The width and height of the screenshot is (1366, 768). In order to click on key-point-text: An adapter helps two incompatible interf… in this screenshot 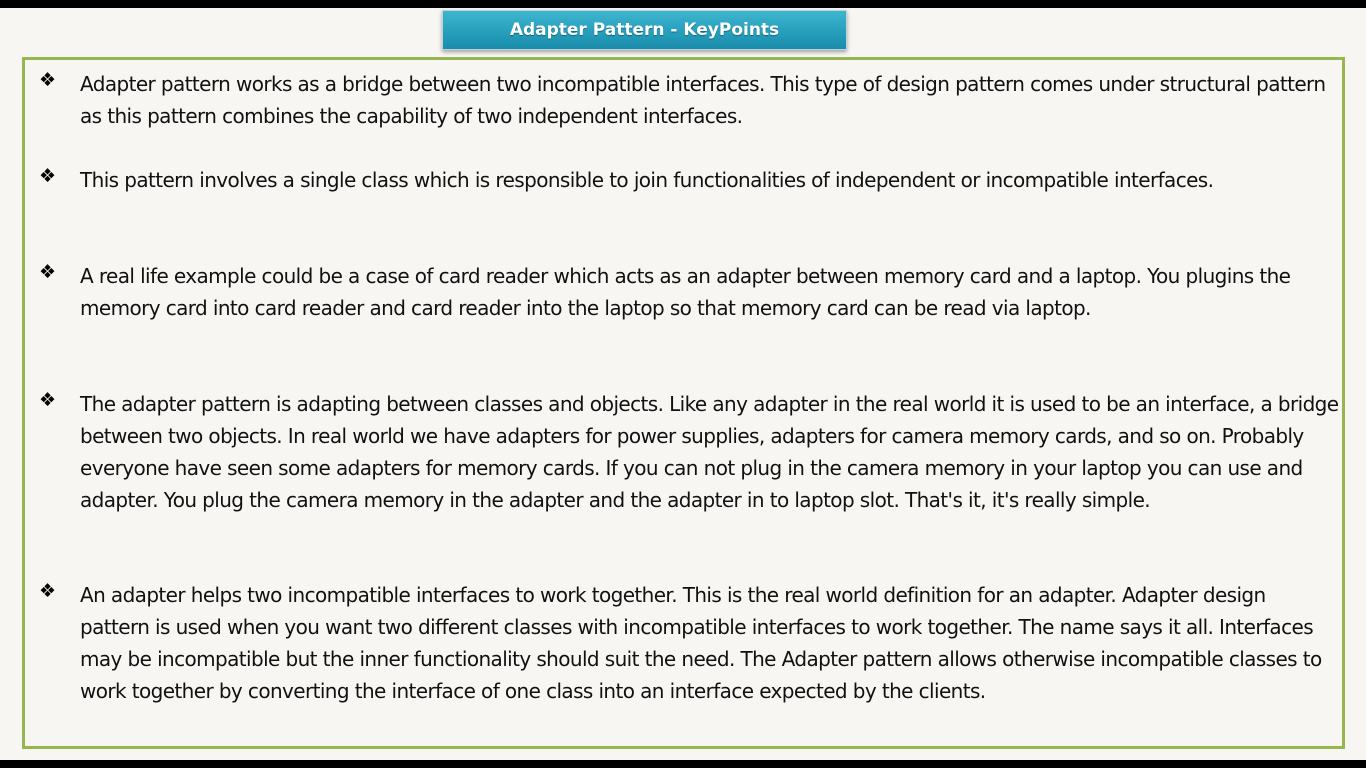, I will do `click(701, 643)`.